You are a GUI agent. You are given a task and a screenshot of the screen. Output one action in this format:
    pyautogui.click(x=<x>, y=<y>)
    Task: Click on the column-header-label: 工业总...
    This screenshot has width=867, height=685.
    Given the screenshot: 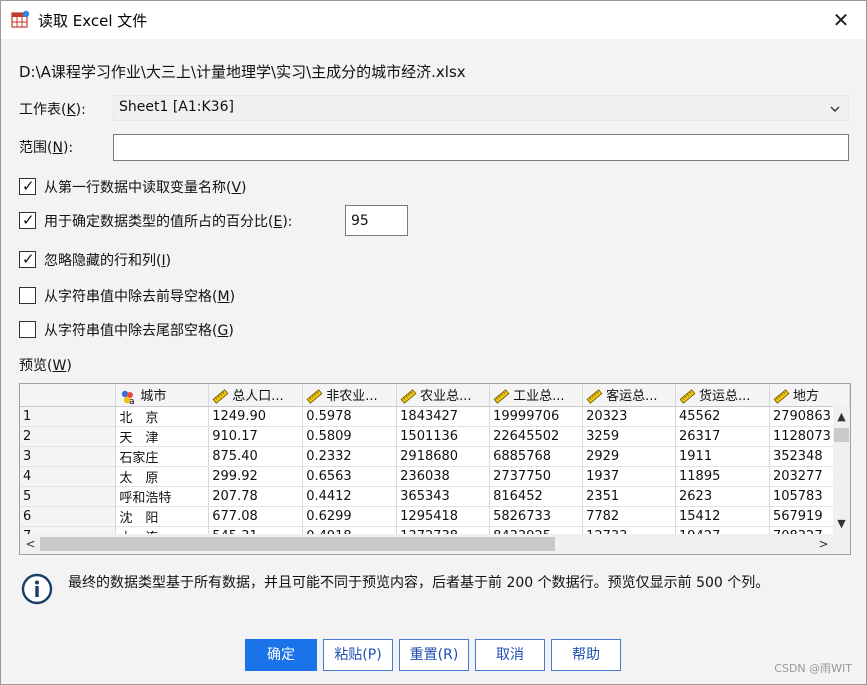 What is the action you would take?
    pyautogui.click(x=539, y=397)
    